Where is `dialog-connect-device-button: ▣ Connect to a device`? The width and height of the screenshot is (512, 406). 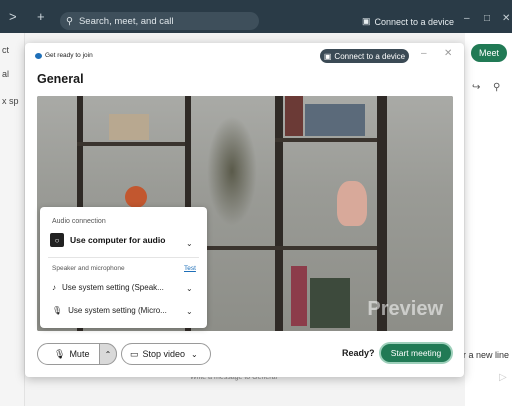 dialog-connect-device-button: ▣ Connect to a device is located at coordinates (364, 56).